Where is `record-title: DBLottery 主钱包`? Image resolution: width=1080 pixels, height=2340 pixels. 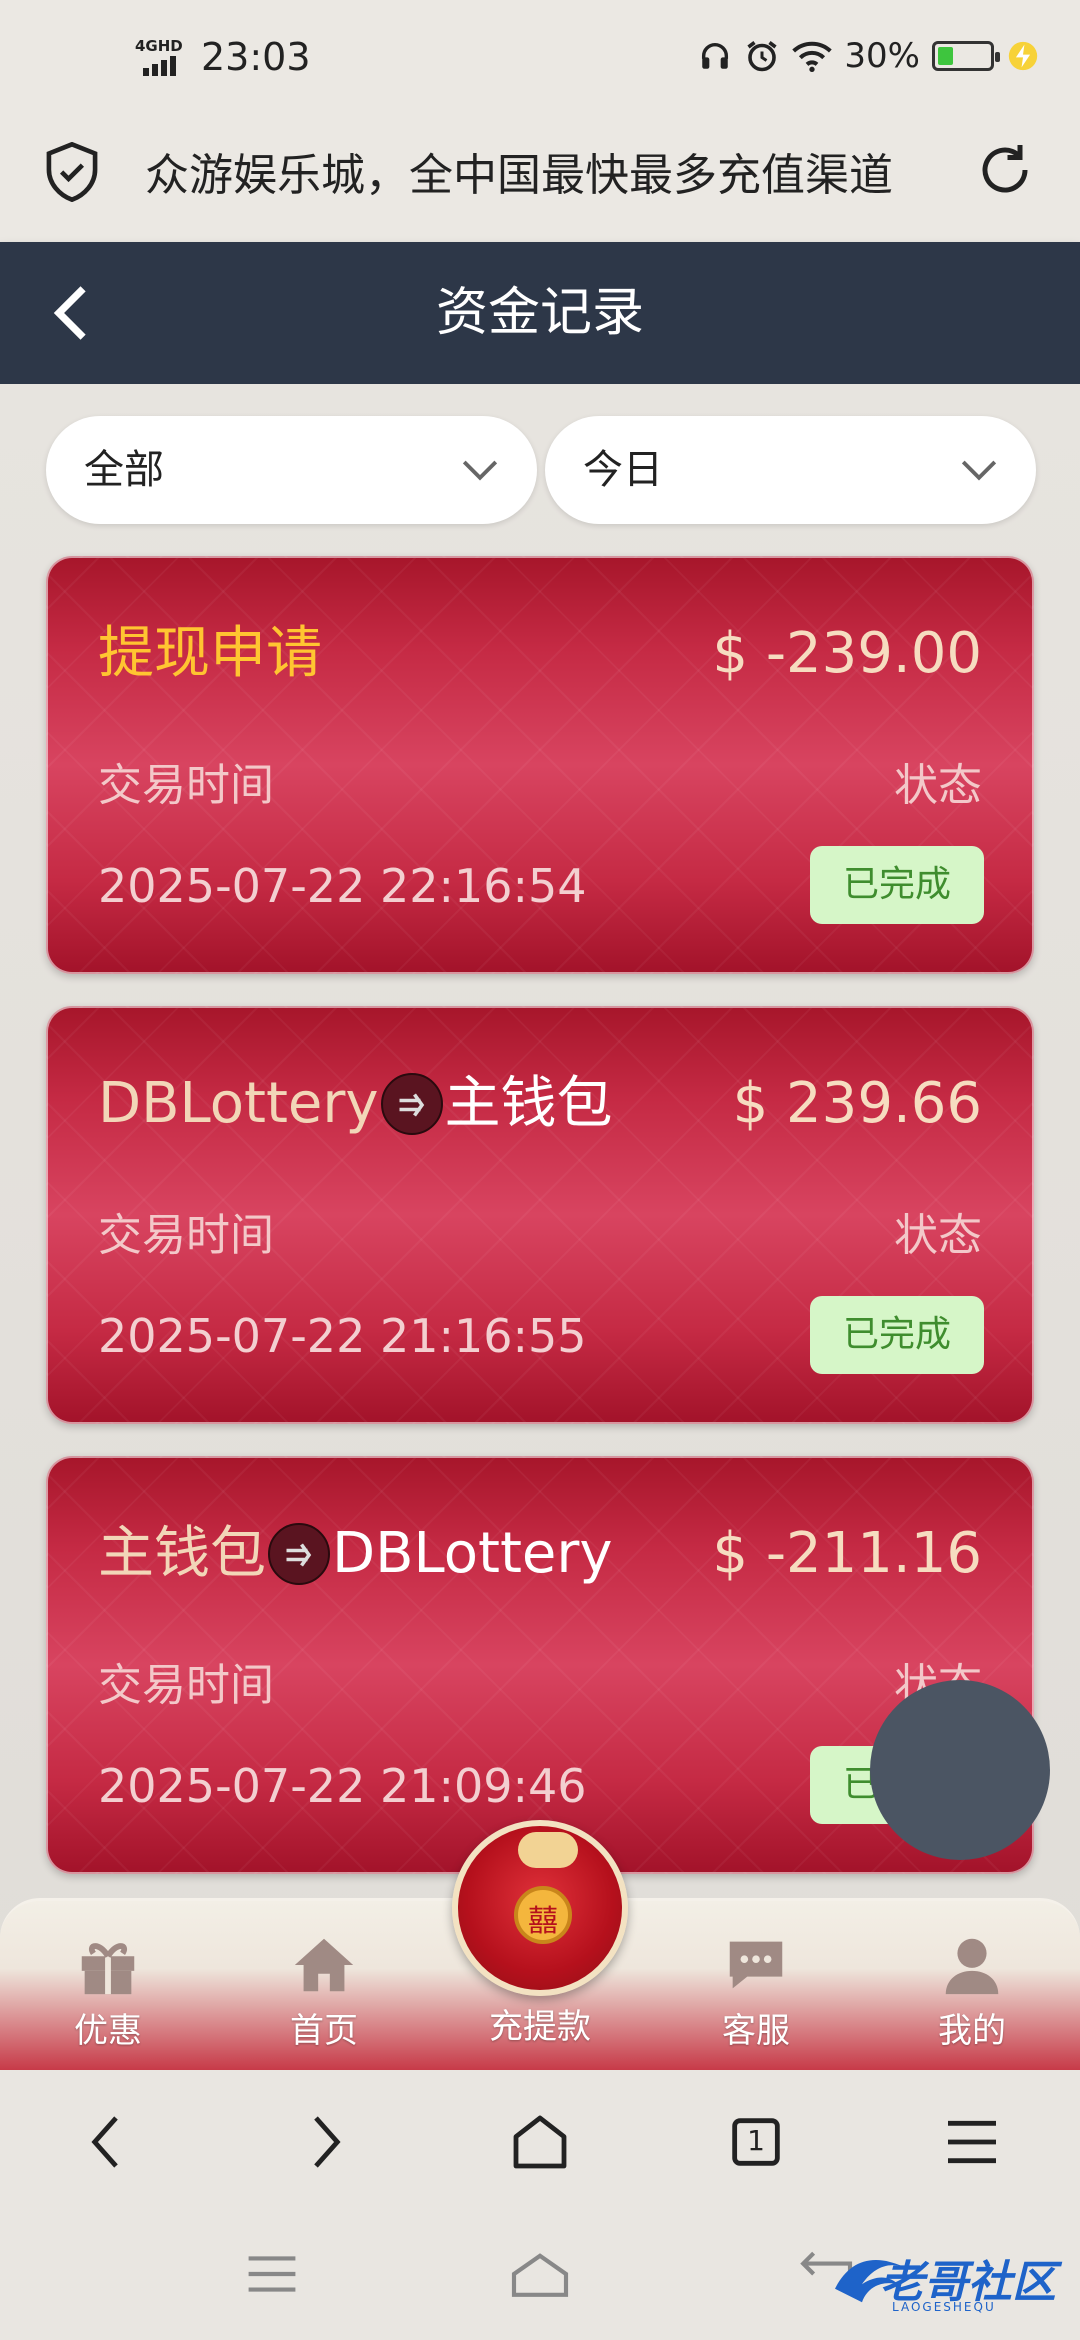 record-title: DBLottery 主钱包 is located at coordinates (355, 1104).